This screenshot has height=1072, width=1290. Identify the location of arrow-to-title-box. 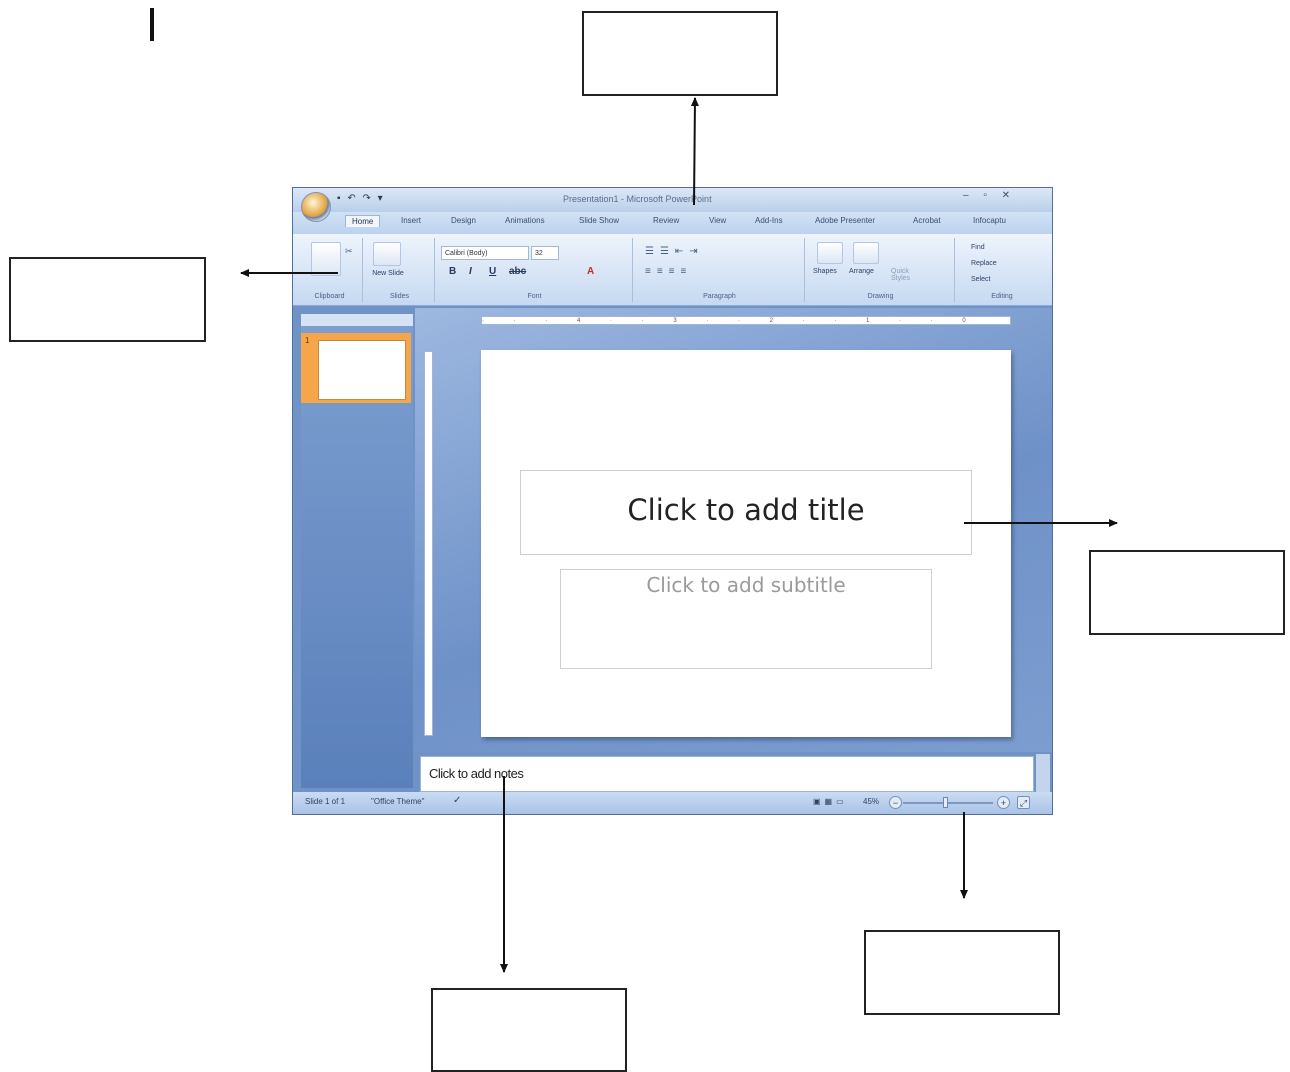
(694, 151).